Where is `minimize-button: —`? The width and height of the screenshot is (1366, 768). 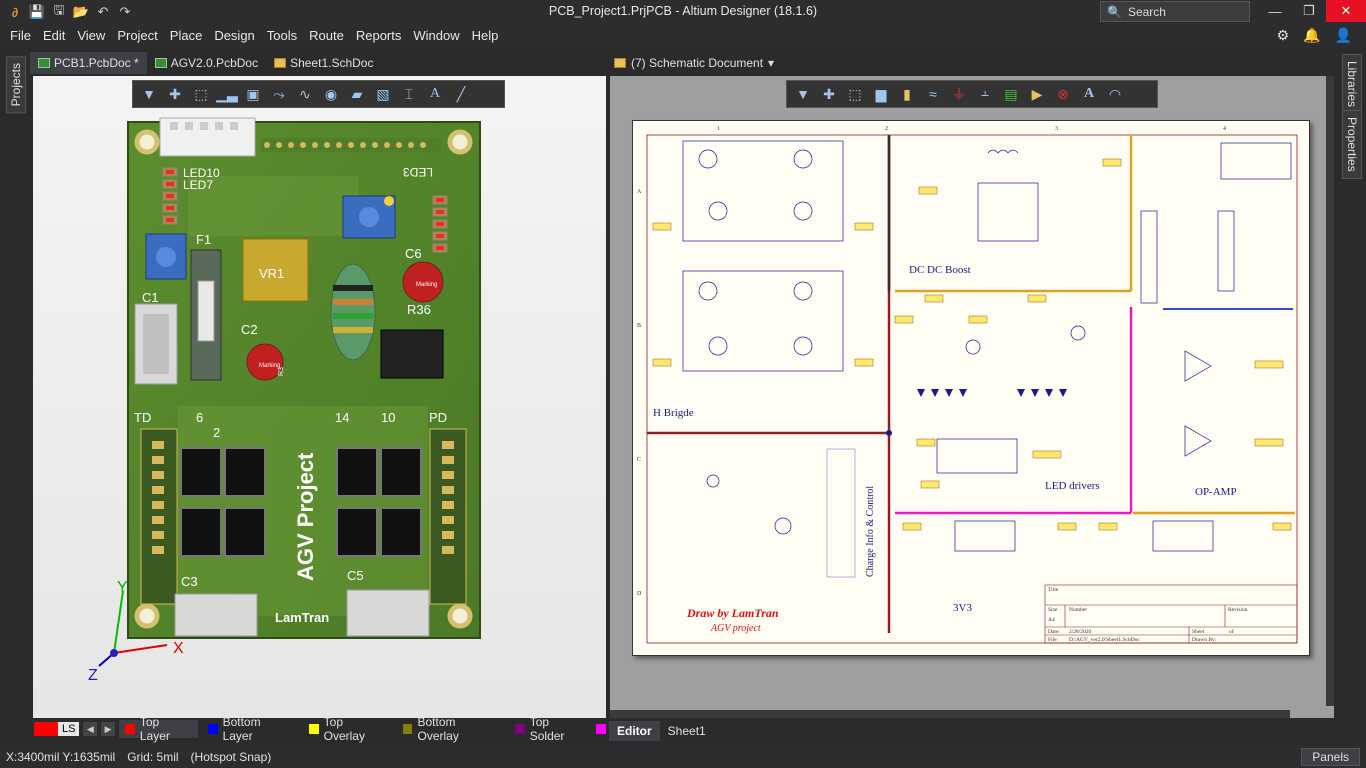 minimize-button: — is located at coordinates (1275, 11).